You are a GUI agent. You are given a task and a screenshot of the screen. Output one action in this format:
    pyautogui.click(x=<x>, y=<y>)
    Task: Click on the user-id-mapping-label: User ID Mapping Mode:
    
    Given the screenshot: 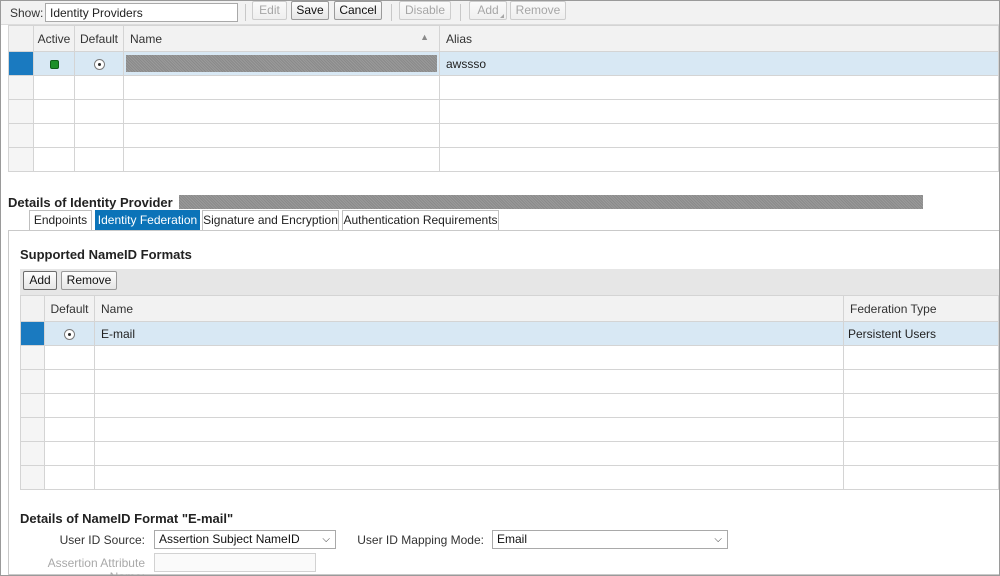 What is the action you would take?
    pyautogui.click(x=420, y=540)
    